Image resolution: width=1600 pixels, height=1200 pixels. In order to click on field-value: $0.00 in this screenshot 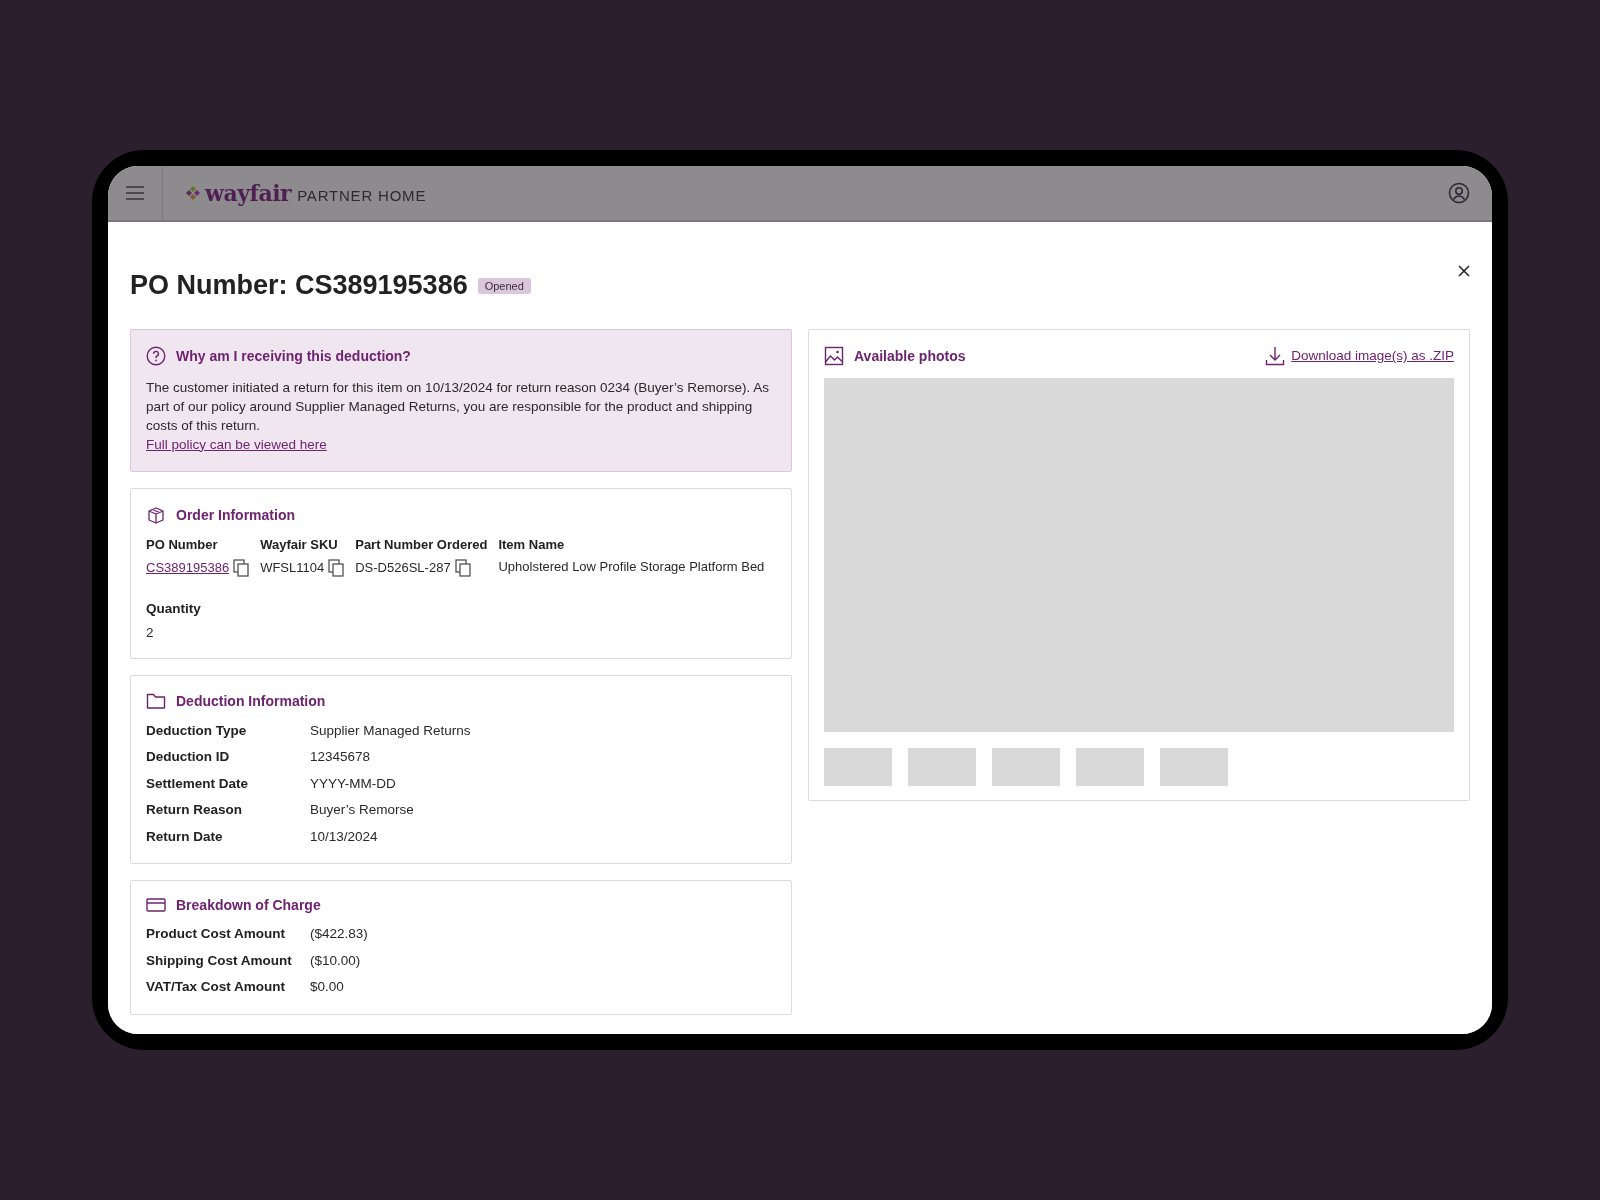, I will do `click(327, 987)`.